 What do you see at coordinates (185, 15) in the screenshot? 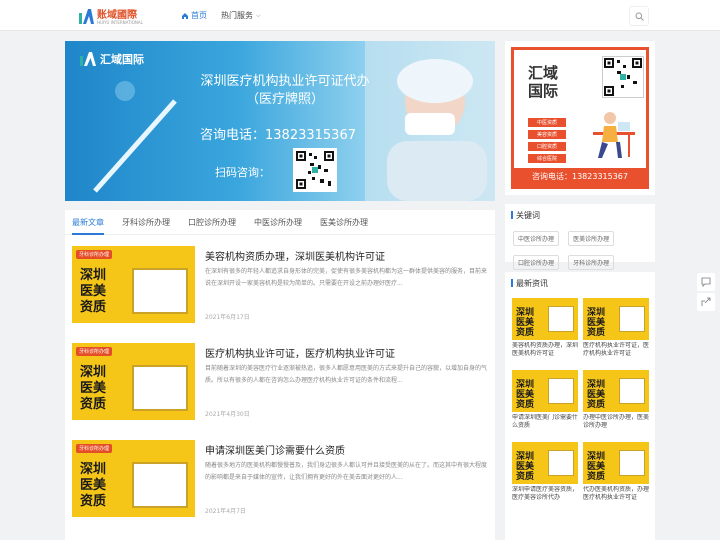
I see `home-icon` at bounding box center [185, 15].